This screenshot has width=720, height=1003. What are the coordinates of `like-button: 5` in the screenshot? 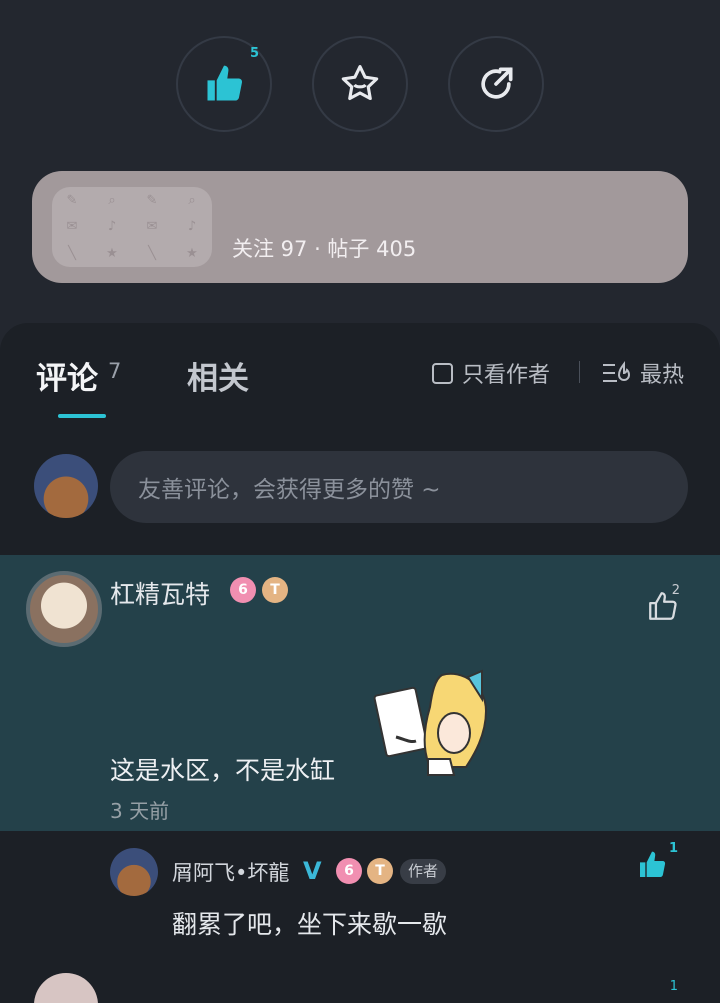 It's located at (224, 84).